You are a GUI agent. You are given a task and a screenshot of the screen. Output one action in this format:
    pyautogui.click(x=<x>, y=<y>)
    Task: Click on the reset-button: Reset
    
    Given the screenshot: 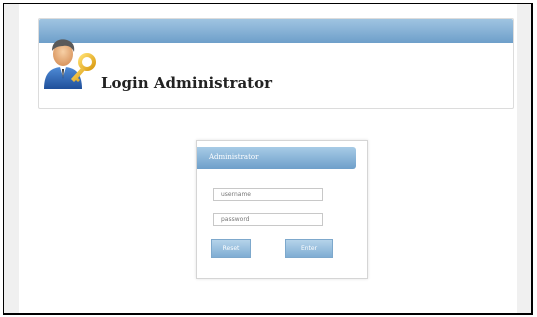 What is the action you would take?
    pyautogui.click(x=231, y=248)
    